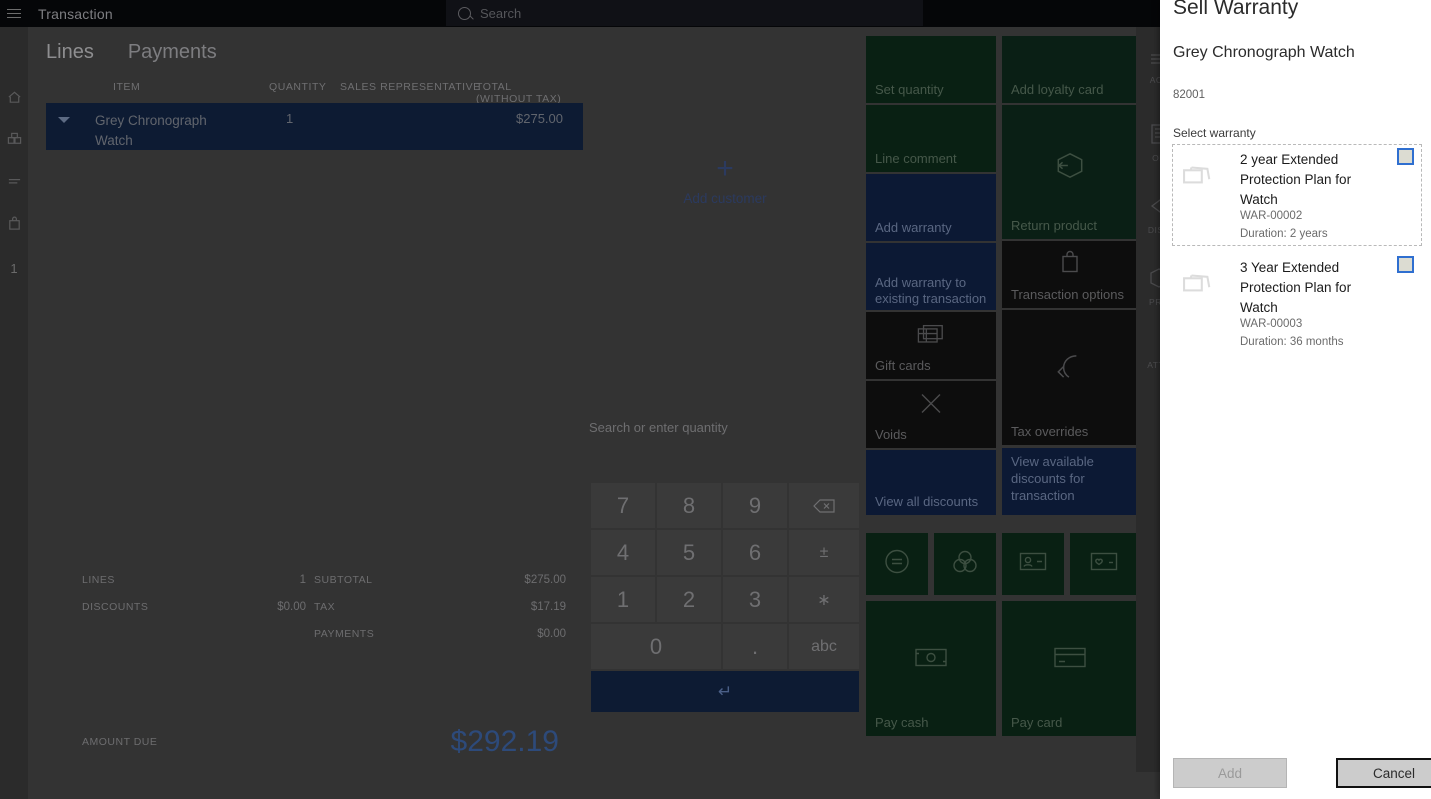 The width and height of the screenshot is (1431, 799). What do you see at coordinates (755, 646) in the screenshot?
I see `key-decimal: .` at bounding box center [755, 646].